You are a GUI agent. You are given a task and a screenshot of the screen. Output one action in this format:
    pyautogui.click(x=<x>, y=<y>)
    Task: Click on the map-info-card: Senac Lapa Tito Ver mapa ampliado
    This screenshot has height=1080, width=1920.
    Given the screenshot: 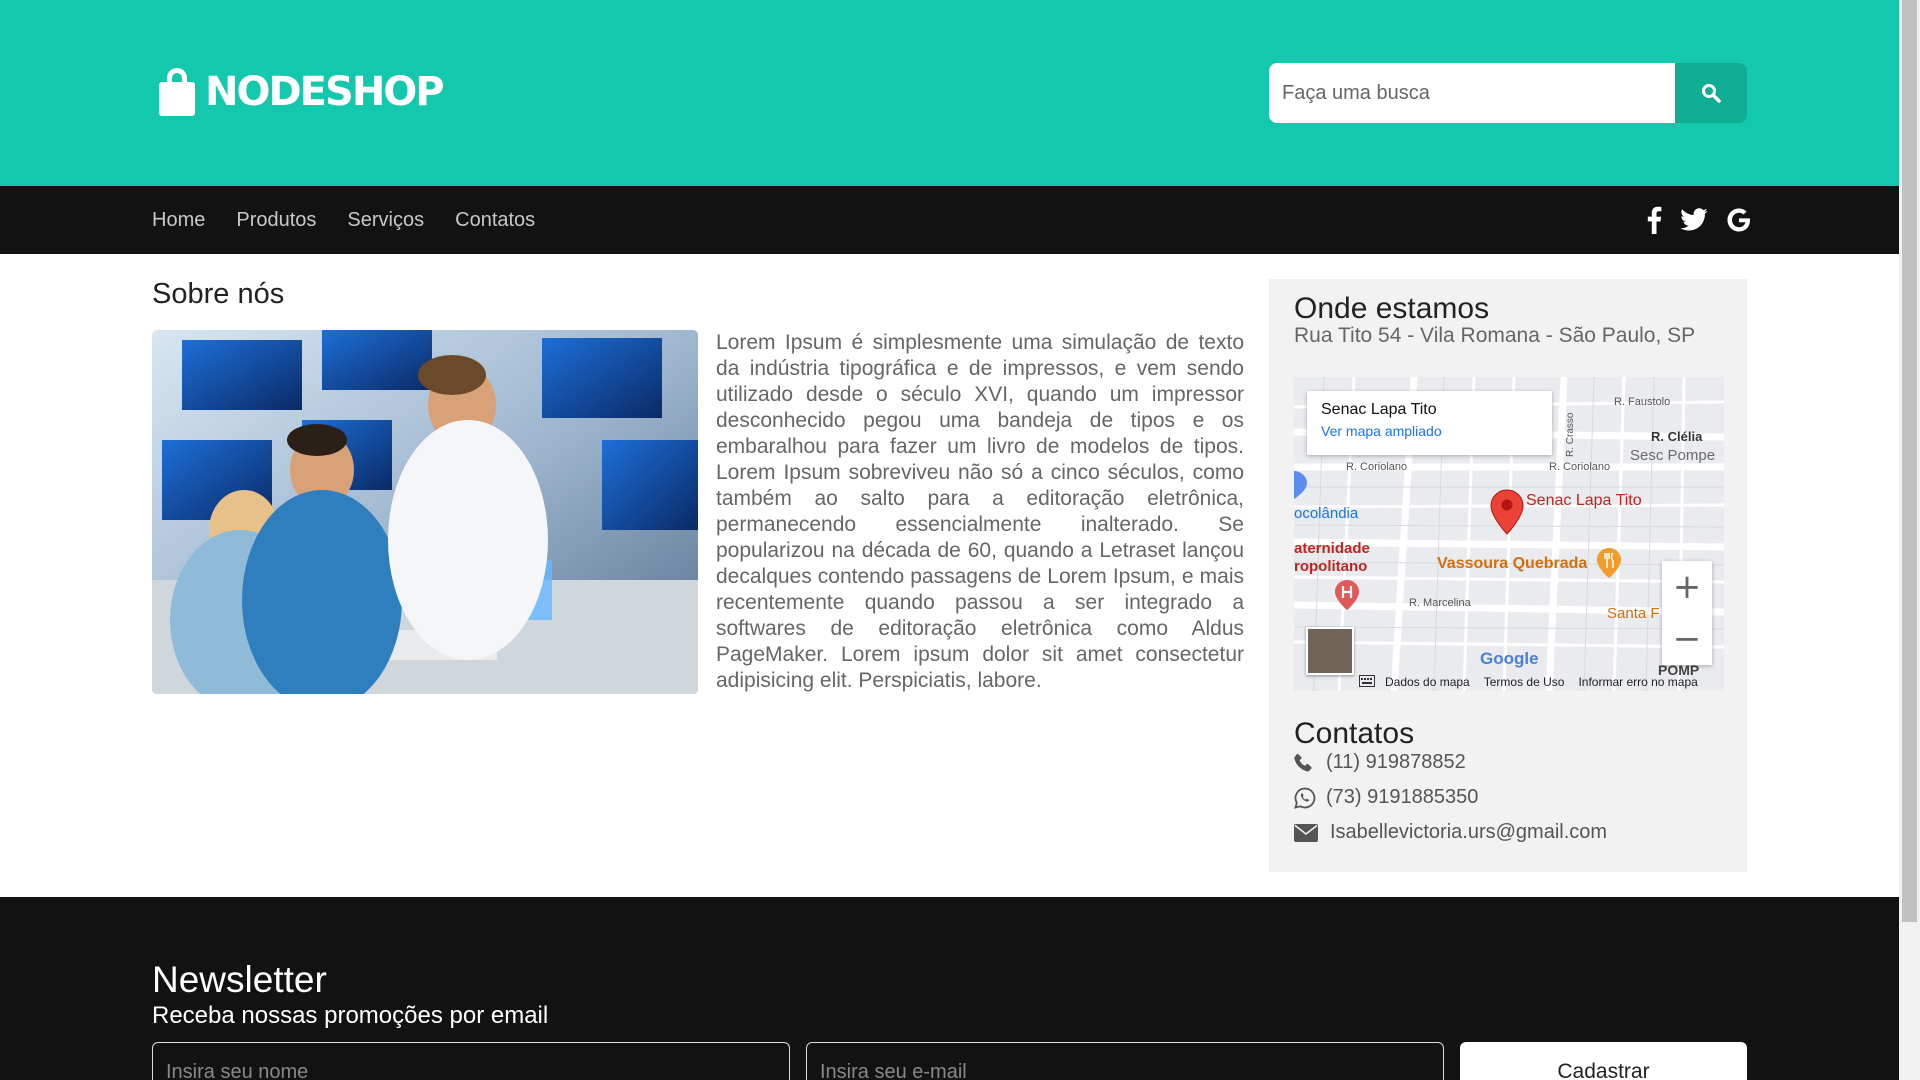 What is the action you would take?
    pyautogui.click(x=1429, y=423)
    